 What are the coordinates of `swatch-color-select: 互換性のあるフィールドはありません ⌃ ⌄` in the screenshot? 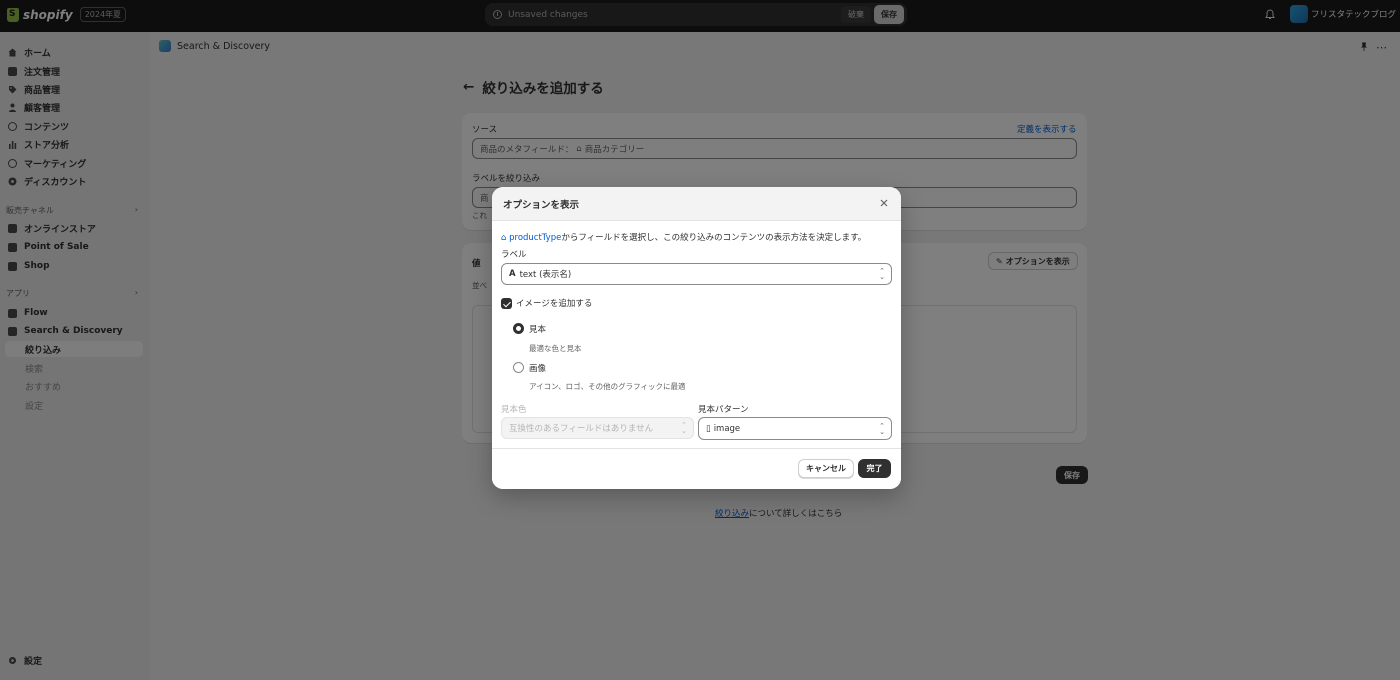 It's located at (597, 428).